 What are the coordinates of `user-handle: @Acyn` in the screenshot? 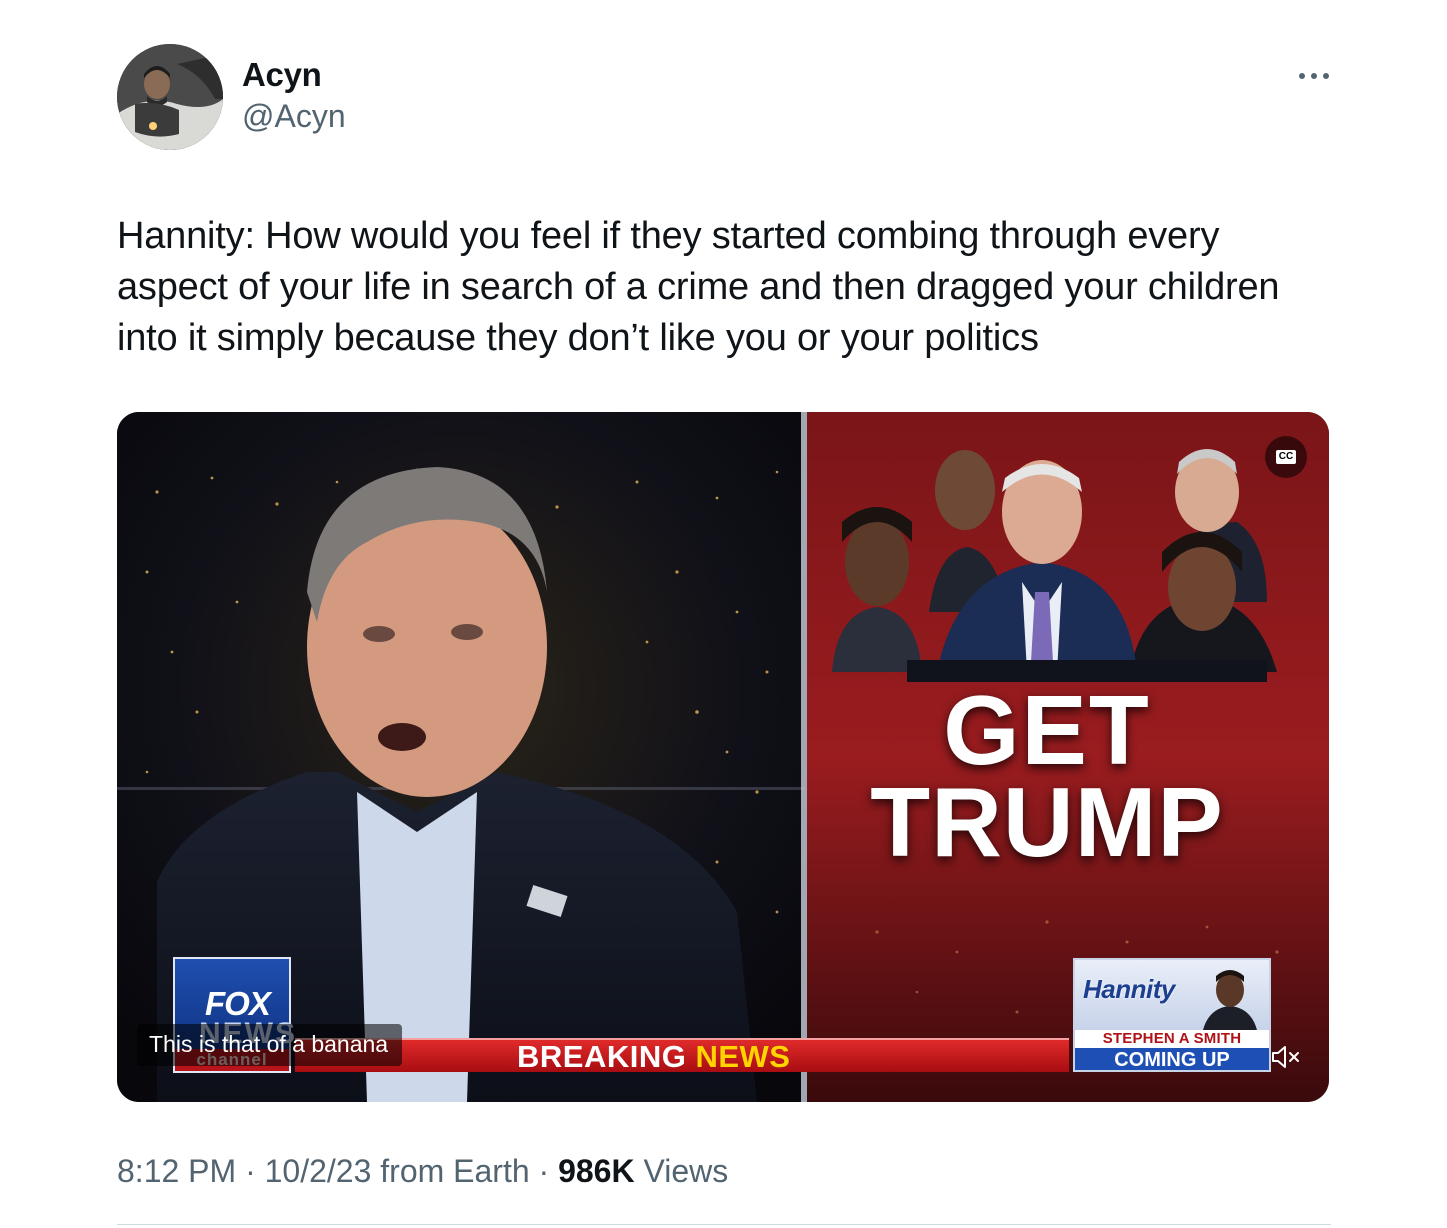 It's located at (294, 116).